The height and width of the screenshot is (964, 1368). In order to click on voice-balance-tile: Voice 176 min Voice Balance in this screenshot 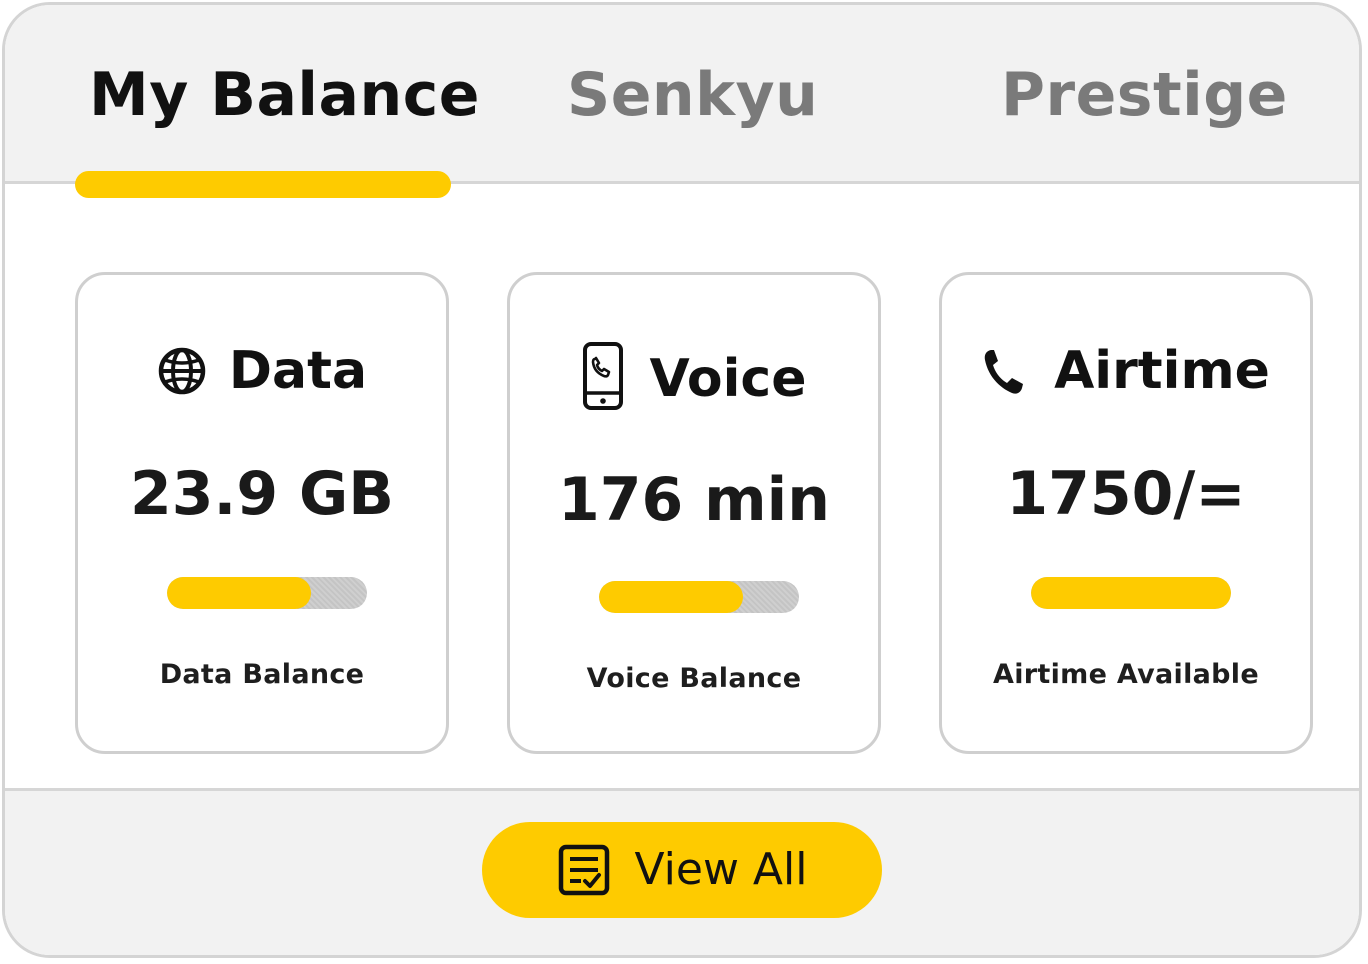, I will do `click(694, 513)`.